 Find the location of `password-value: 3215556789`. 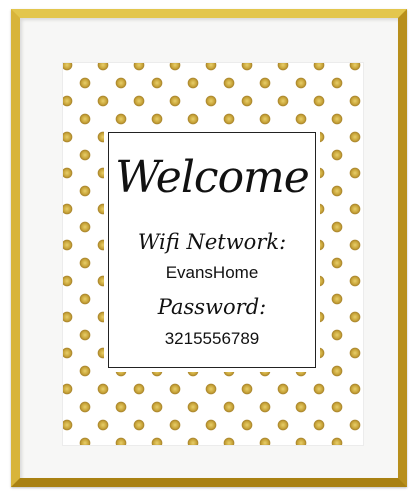

password-value: 3215556789 is located at coordinates (212, 338).